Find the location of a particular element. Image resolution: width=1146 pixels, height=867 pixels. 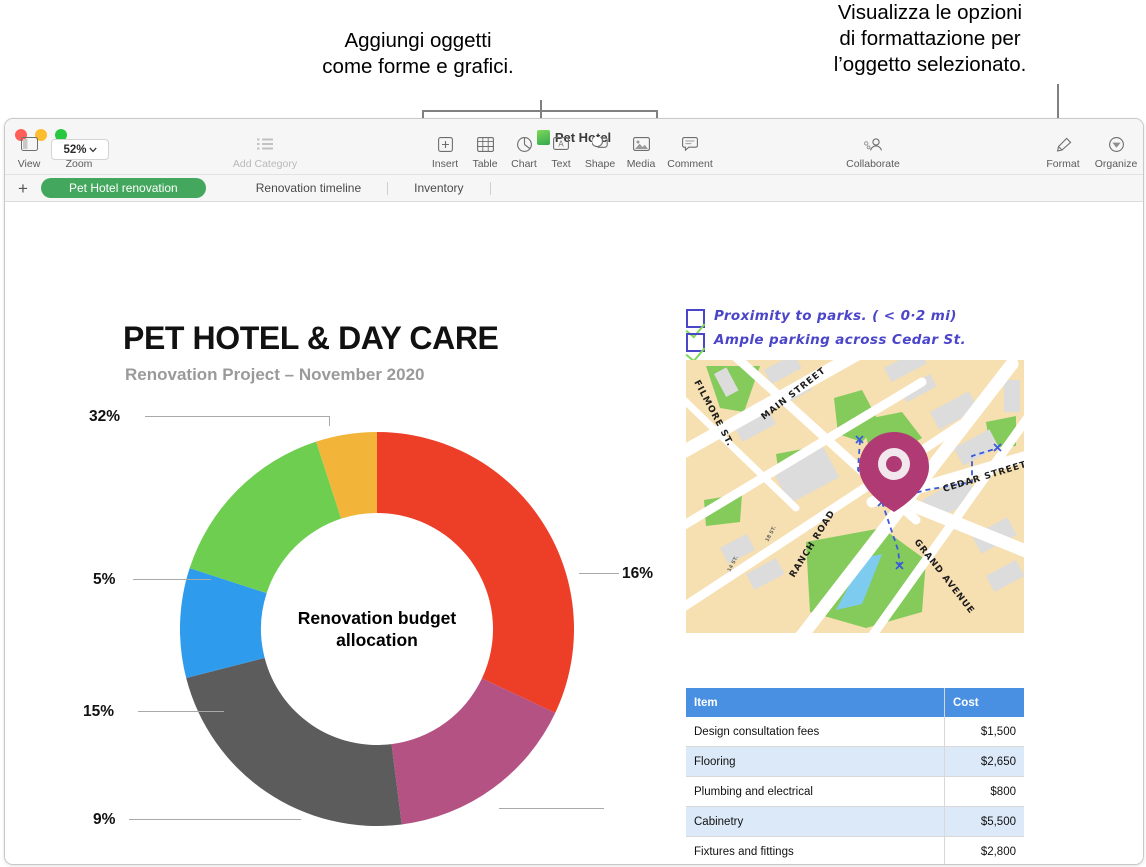

table-row: Cabinetry $5,500 is located at coordinates (855, 821).